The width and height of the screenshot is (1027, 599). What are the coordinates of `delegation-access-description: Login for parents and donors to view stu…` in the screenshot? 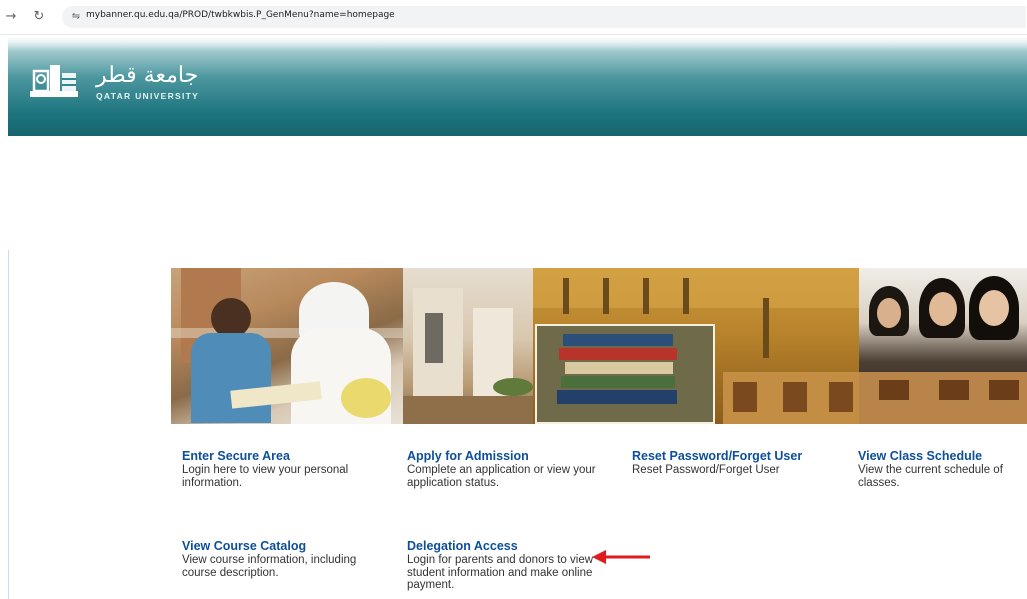 It's located at (500, 572).